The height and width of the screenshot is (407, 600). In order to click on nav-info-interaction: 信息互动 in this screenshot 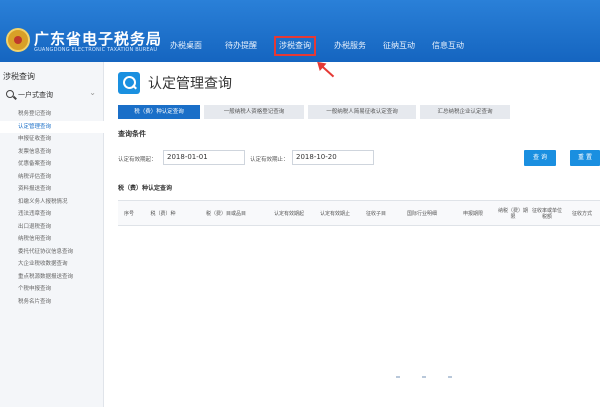, I will do `click(448, 46)`.